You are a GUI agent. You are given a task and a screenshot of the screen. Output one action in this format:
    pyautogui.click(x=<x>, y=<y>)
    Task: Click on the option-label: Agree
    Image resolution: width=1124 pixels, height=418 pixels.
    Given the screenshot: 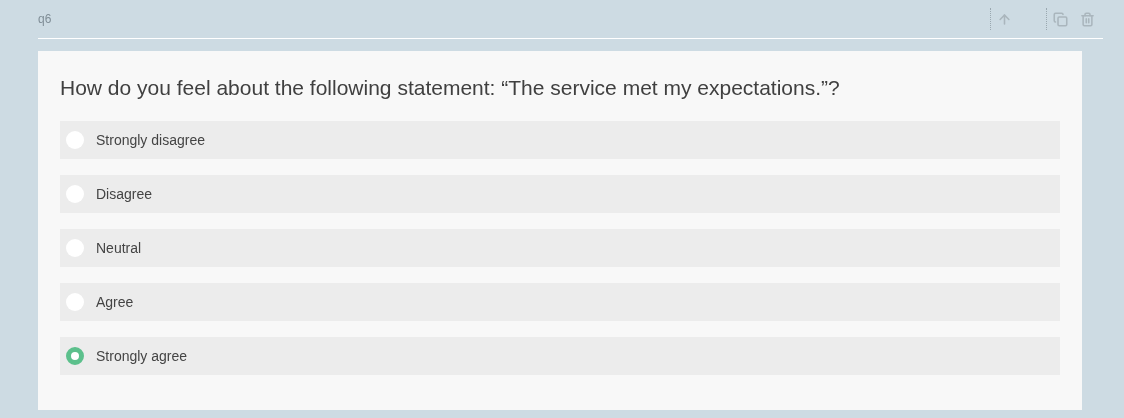 What is the action you would take?
    pyautogui.click(x=115, y=302)
    